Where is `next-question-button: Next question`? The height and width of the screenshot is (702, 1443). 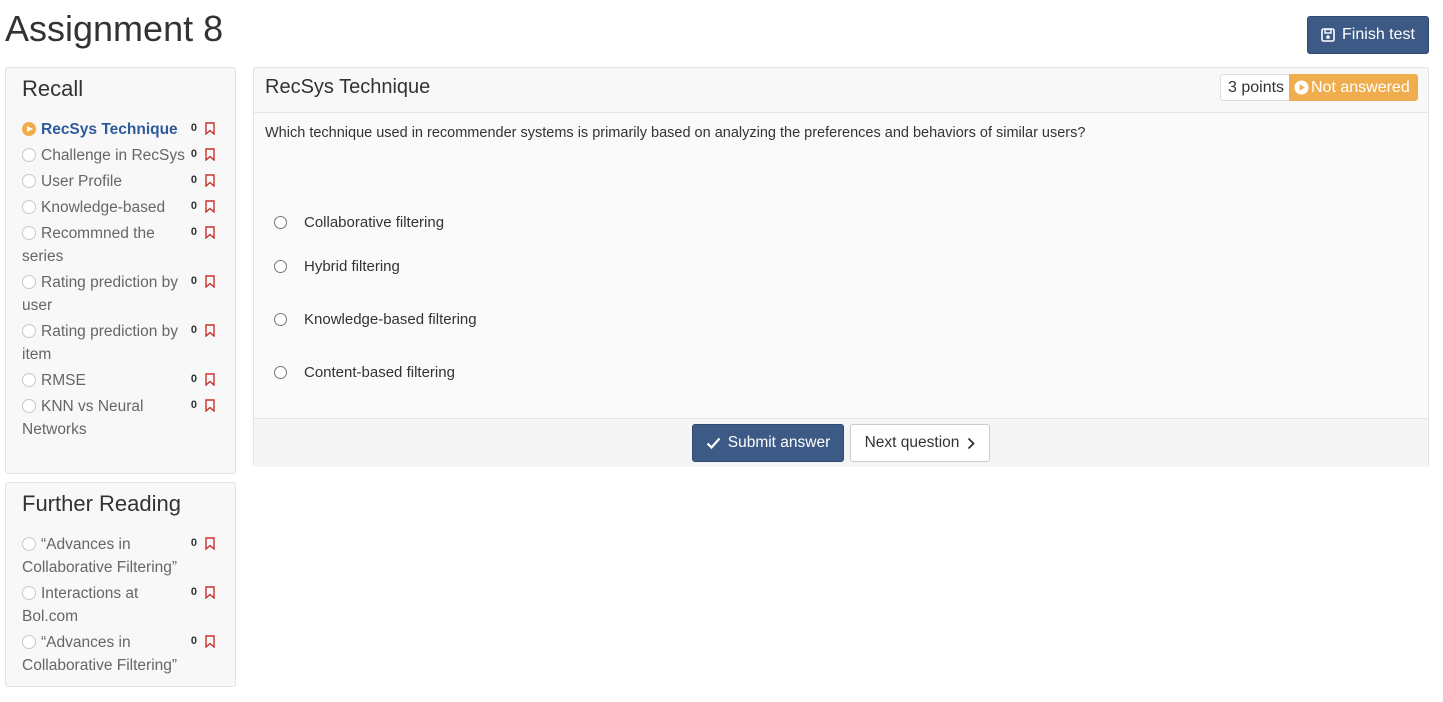 next-question-button: Next question is located at coordinates (920, 443).